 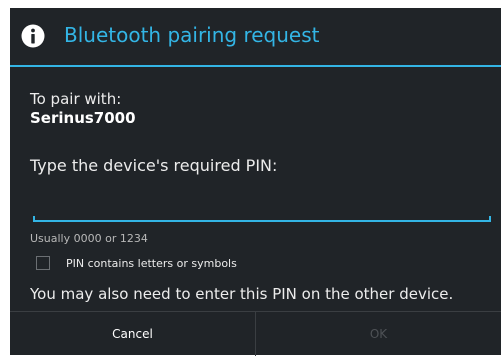 What do you see at coordinates (192, 35) in the screenshot?
I see `dialog-title: Bluetooth pairing request` at bounding box center [192, 35].